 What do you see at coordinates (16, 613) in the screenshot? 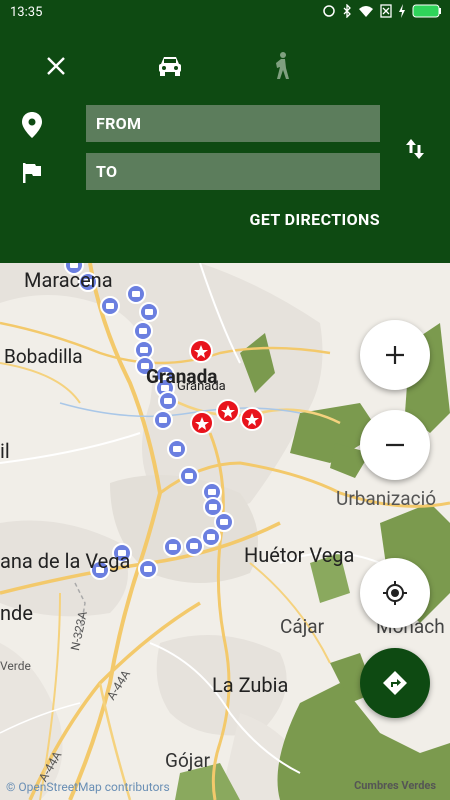
I see `map-label-nde: nde` at bounding box center [16, 613].